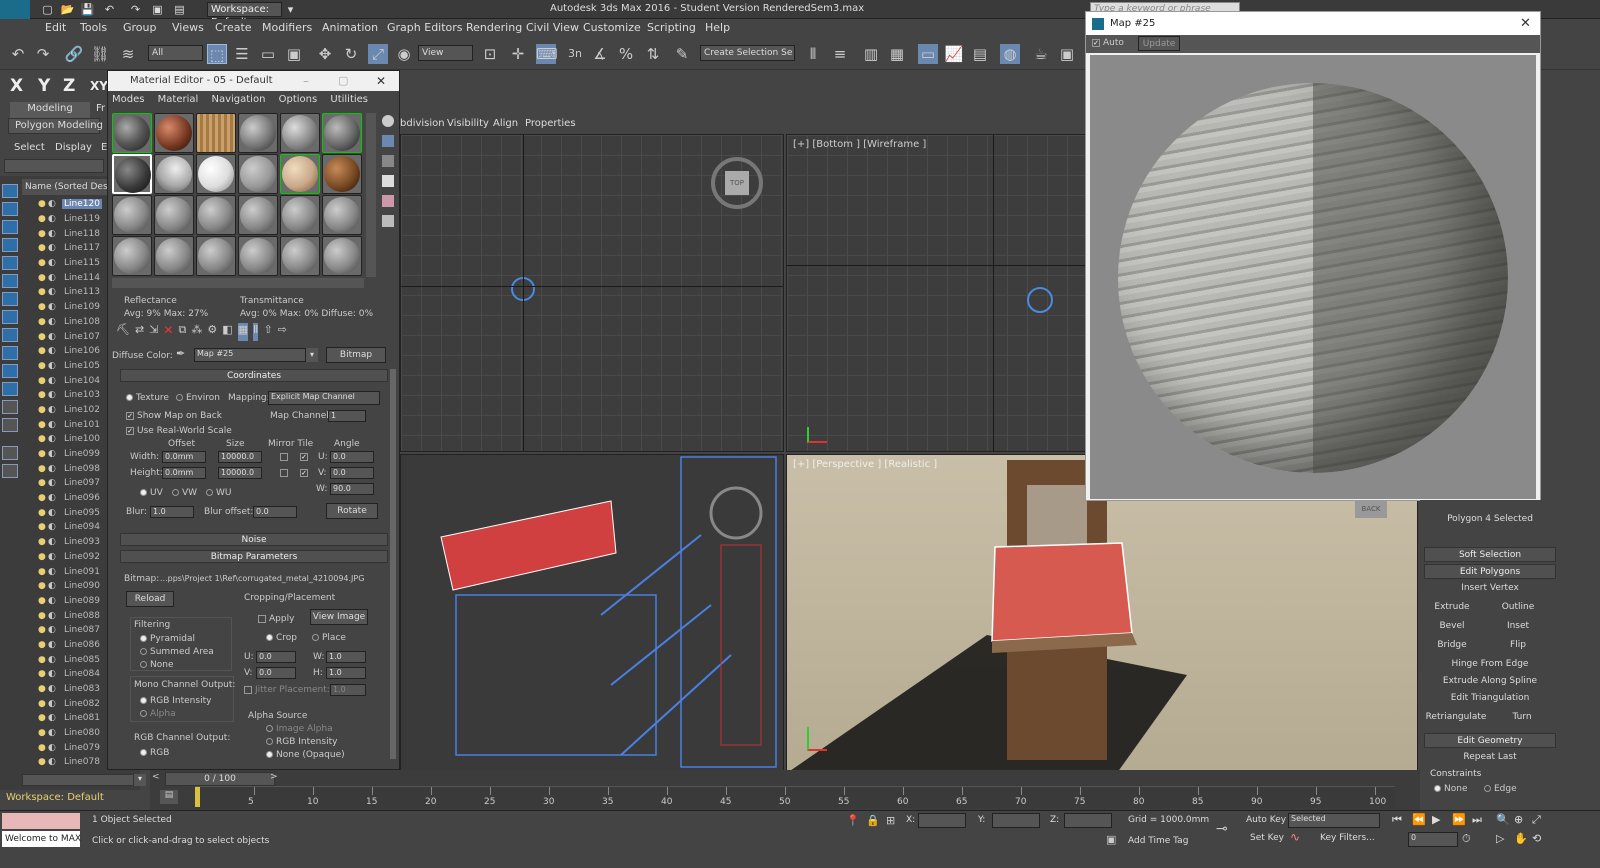 This screenshot has width=1600, height=868. What do you see at coordinates (227, 332) in the screenshot?
I see `material-id-icon: ◧` at bounding box center [227, 332].